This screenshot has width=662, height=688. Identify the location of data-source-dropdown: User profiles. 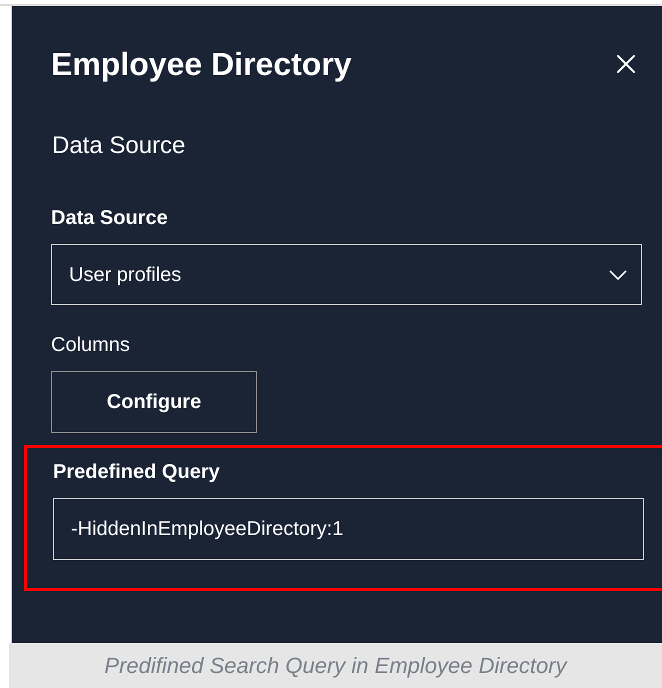
(346, 274).